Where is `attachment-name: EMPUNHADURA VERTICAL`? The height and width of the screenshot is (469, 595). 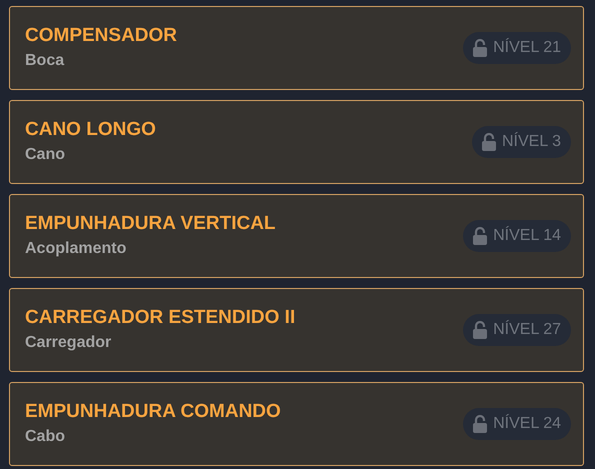 attachment-name: EMPUNHADURA VERTICAL is located at coordinates (150, 224).